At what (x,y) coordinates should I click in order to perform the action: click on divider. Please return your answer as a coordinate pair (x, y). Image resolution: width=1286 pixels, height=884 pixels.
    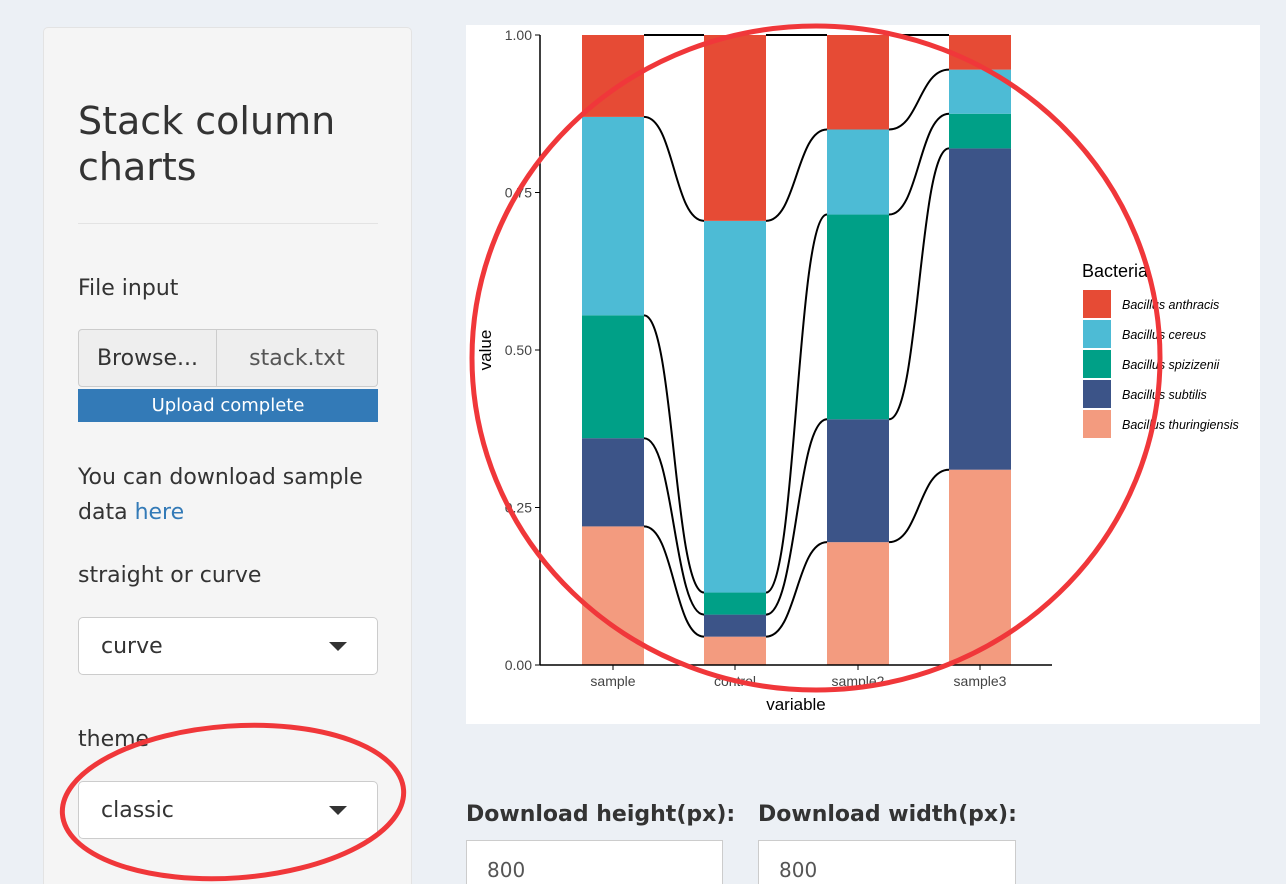
    Looking at the image, I should click on (228, 223).